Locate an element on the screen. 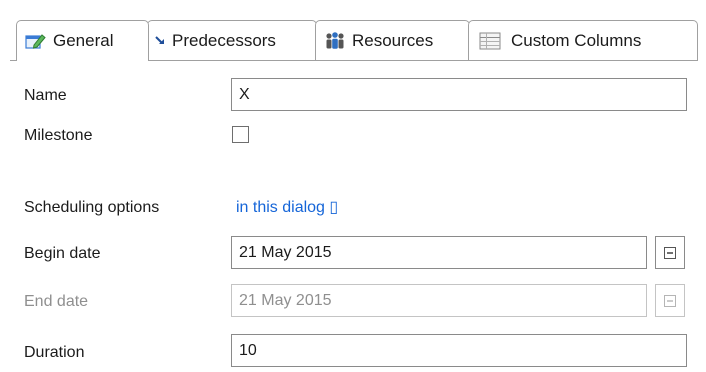  end-date-picker-button is located at coordinates (670, 300).